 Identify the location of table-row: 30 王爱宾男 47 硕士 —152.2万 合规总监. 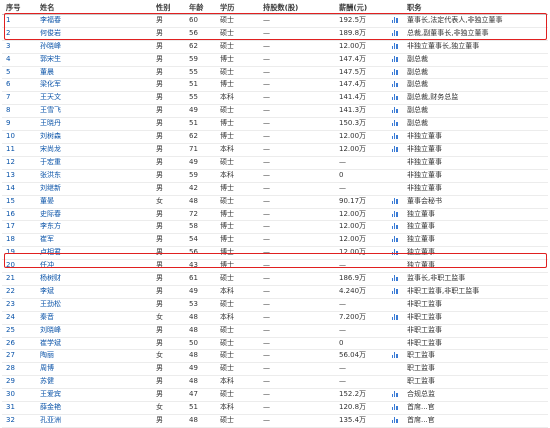
(275, 395).